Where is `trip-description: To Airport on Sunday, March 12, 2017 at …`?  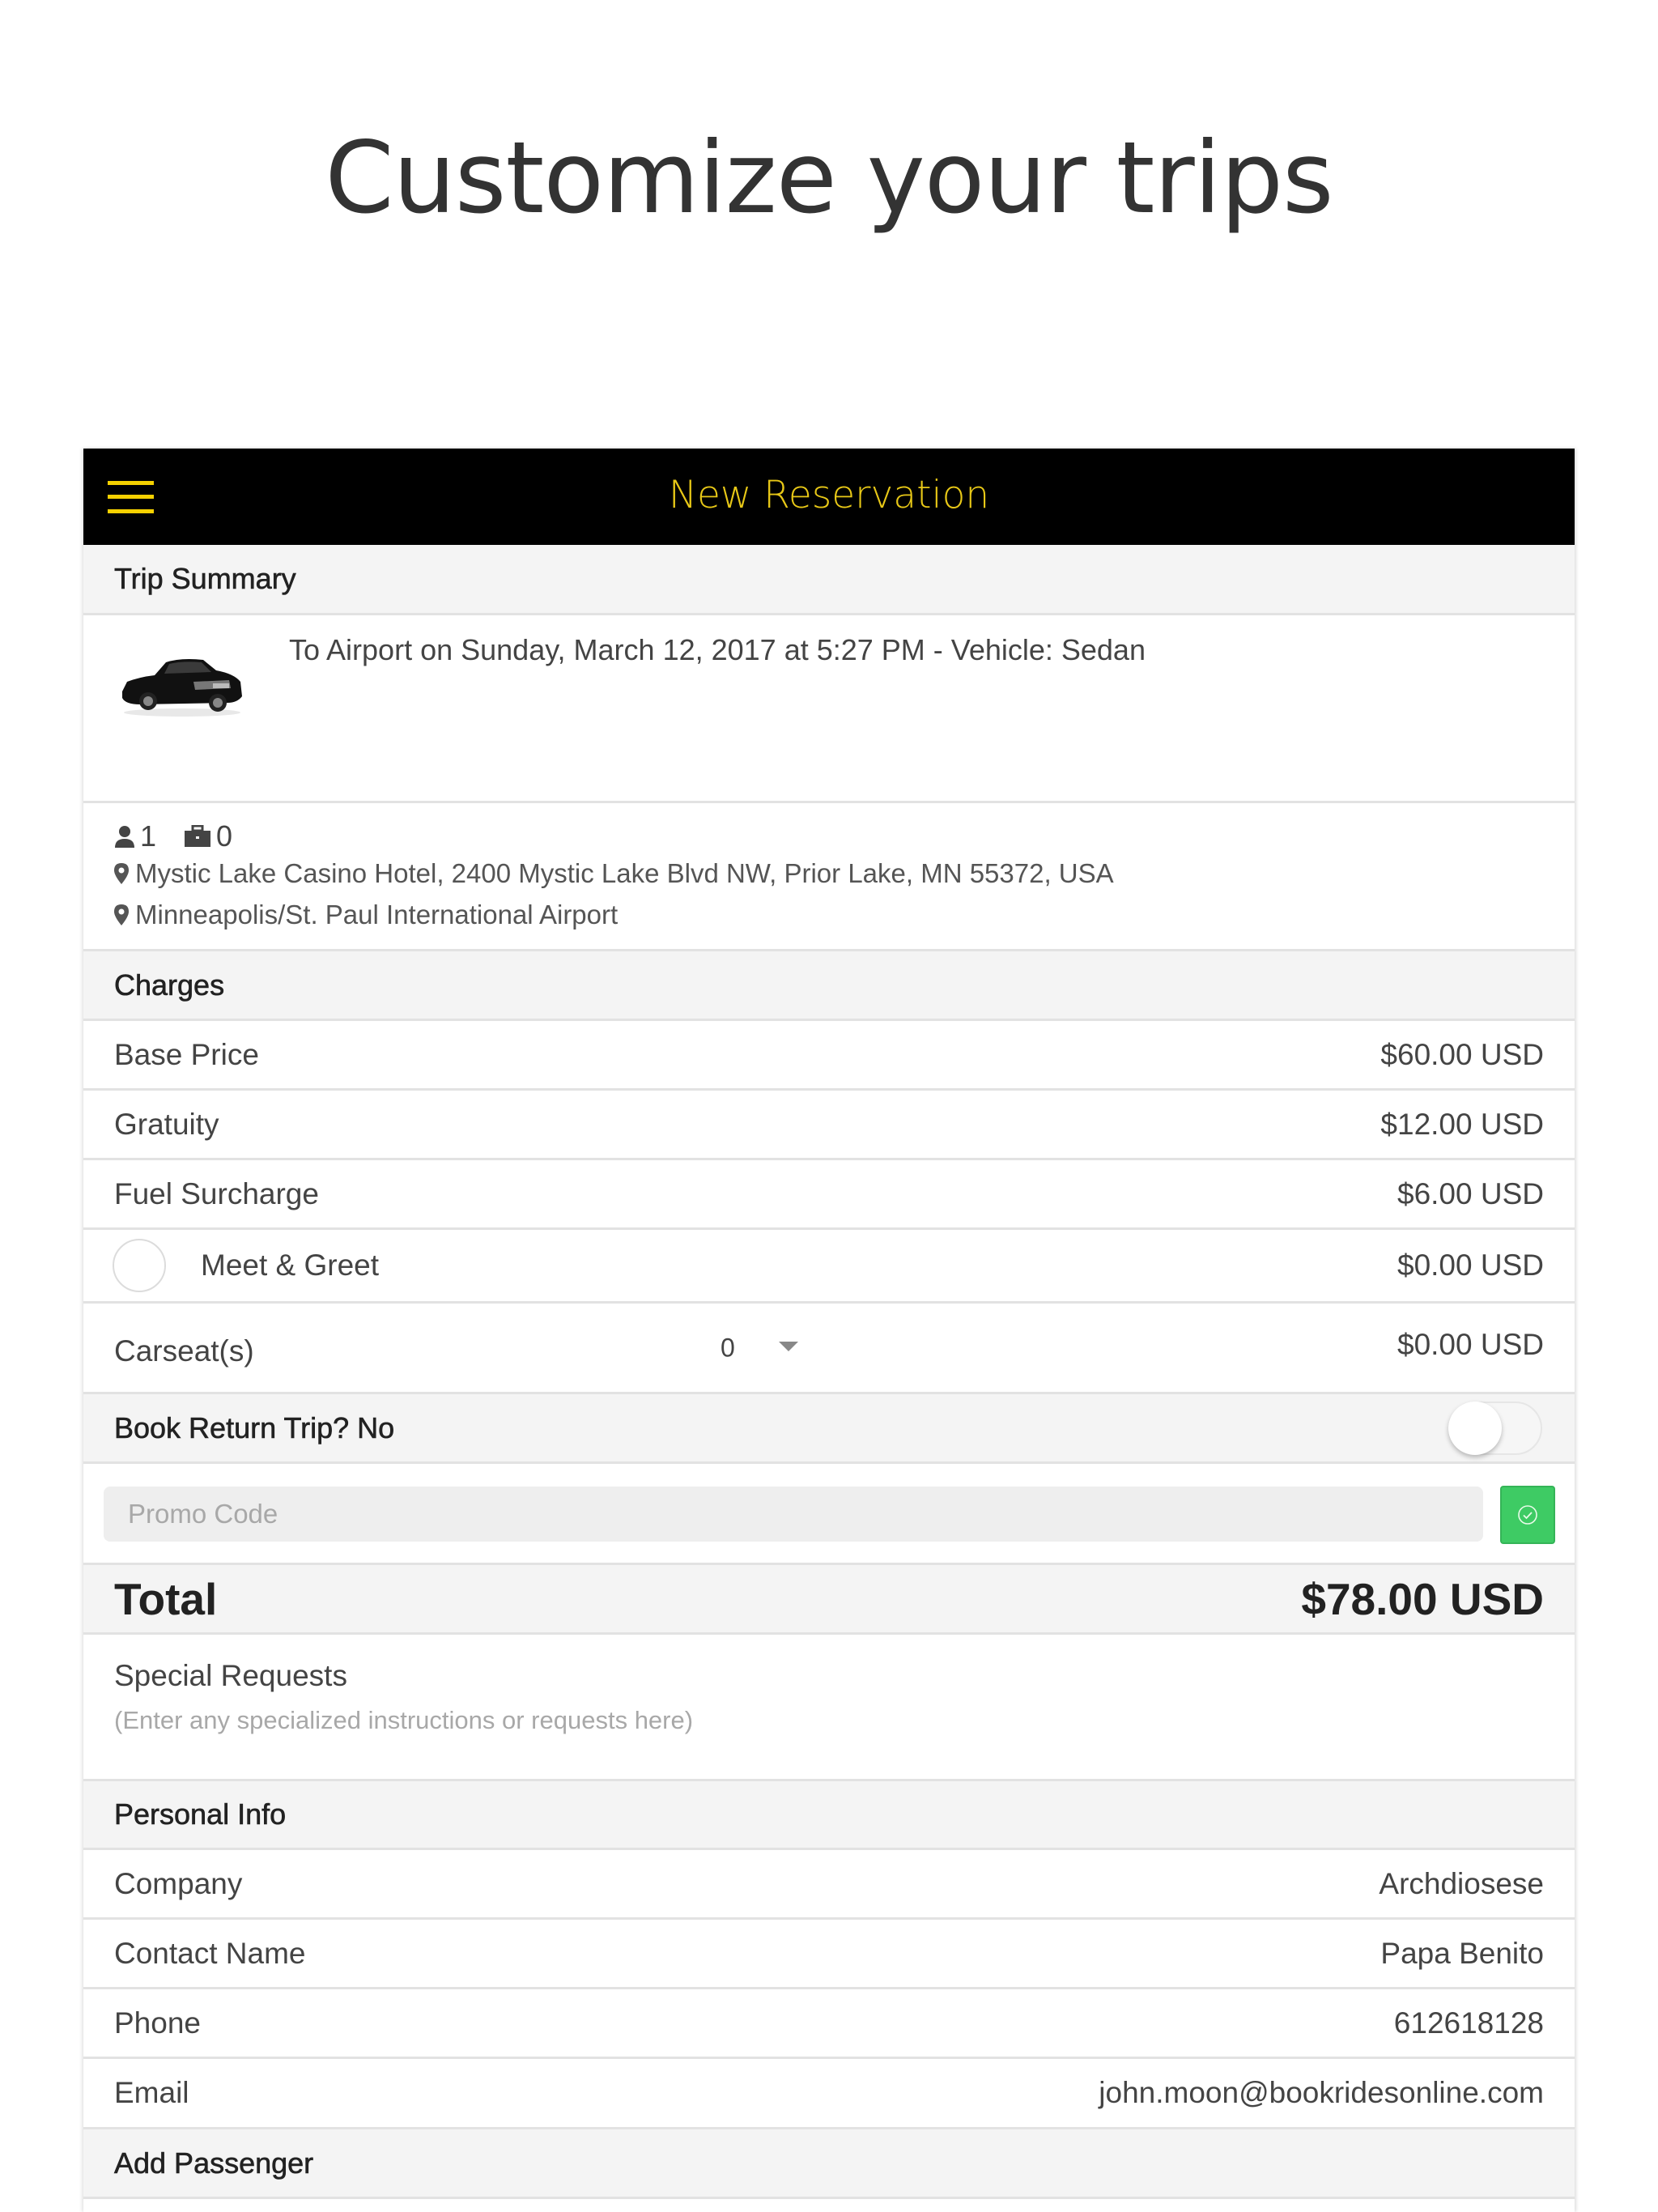 trip-description: To Airport on Sunday, March 12, 2017 at … is located at coordinates (717, 649).